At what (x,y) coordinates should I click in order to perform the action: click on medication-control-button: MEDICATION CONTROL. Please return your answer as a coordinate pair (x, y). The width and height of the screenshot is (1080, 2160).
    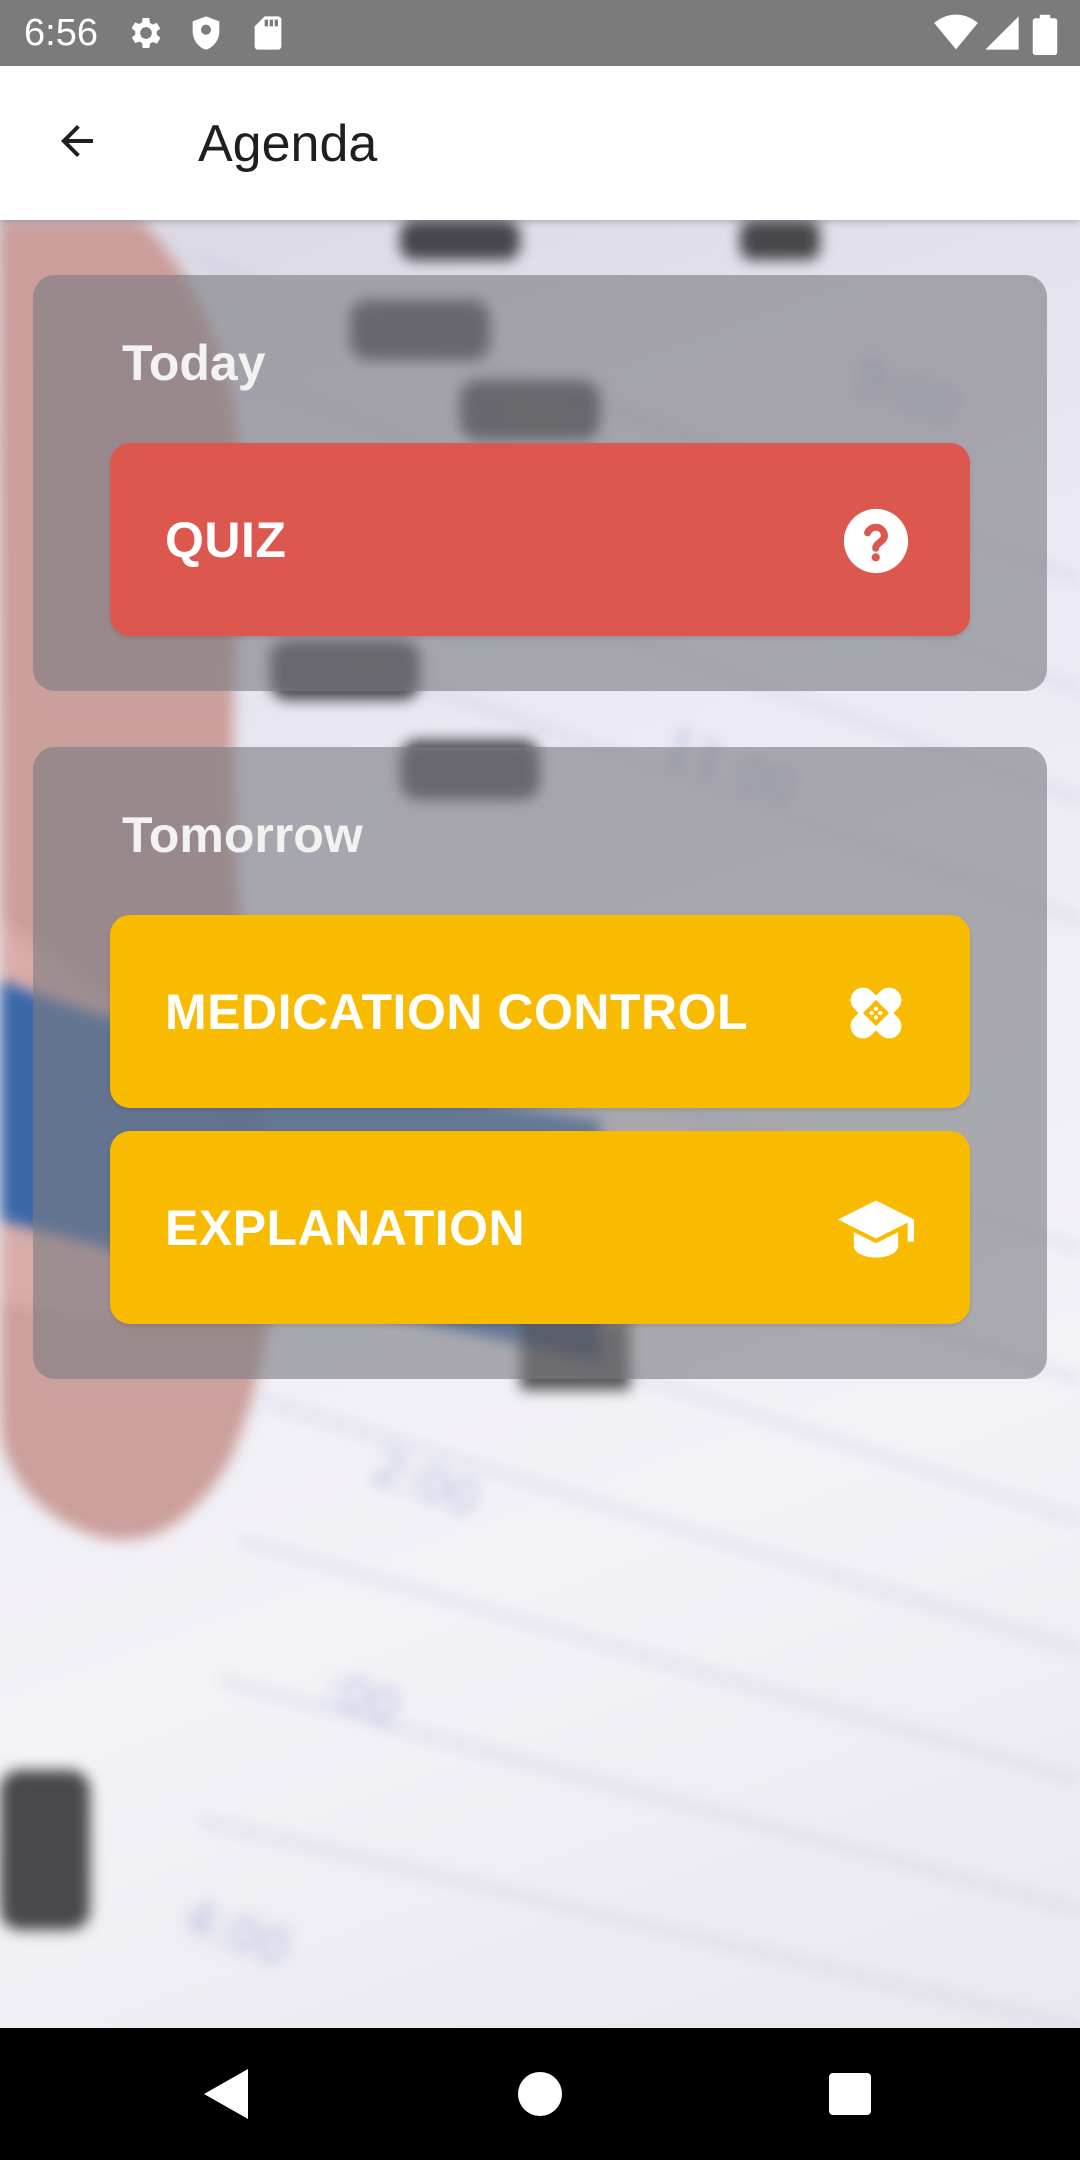
    Looking at the image, I should click on (540, 1011).